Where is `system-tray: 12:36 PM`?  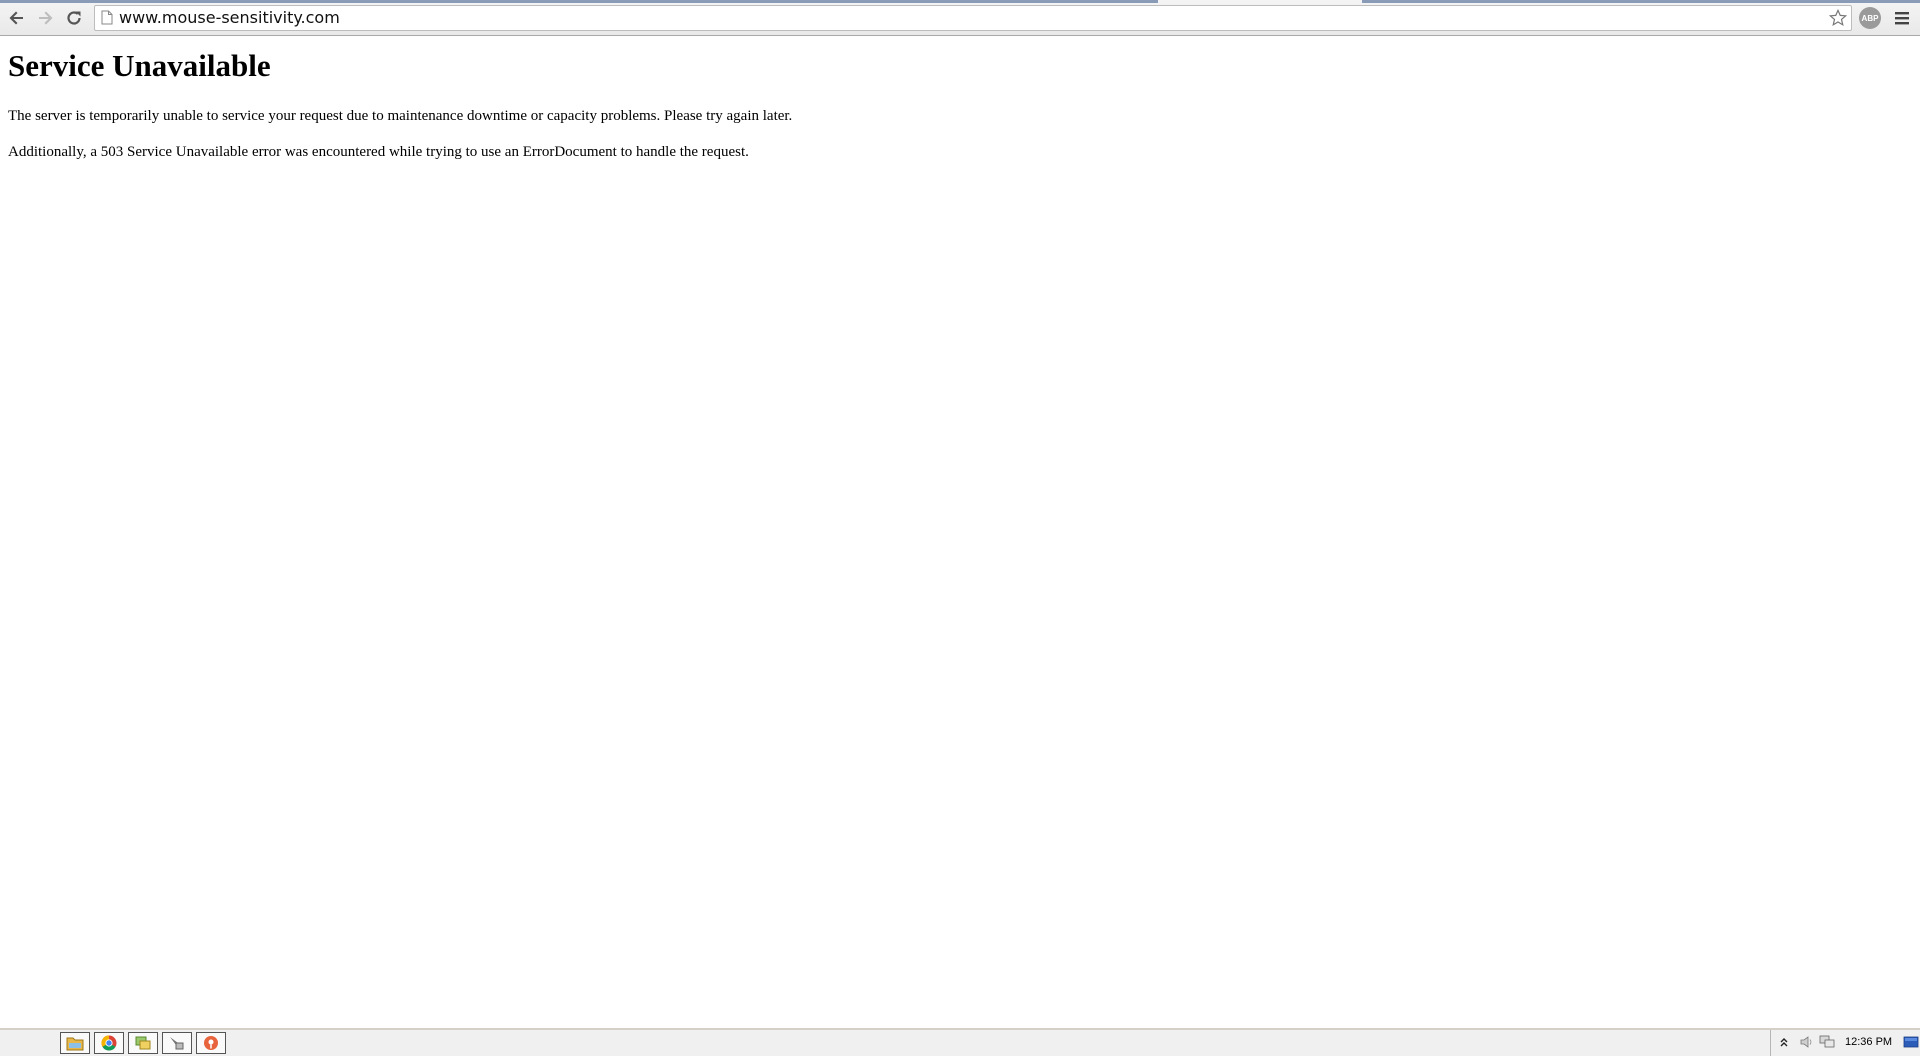
system-tray: 12:36 PM is located at coordinates (1845, 1043).